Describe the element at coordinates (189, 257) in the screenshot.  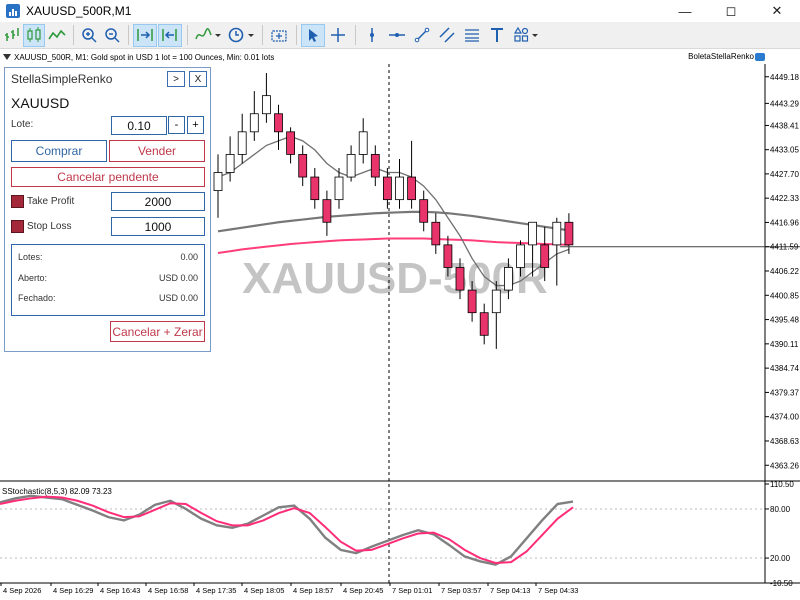
I see `summary-value: 0.00` at that location.